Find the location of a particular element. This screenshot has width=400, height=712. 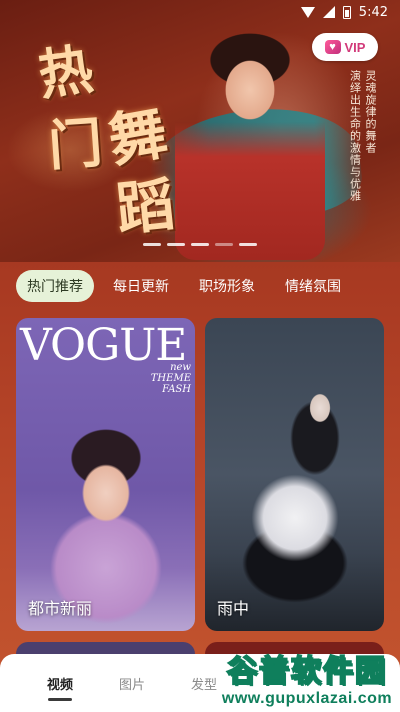

nav-video: 视频 is located at coordinates (60, 687).